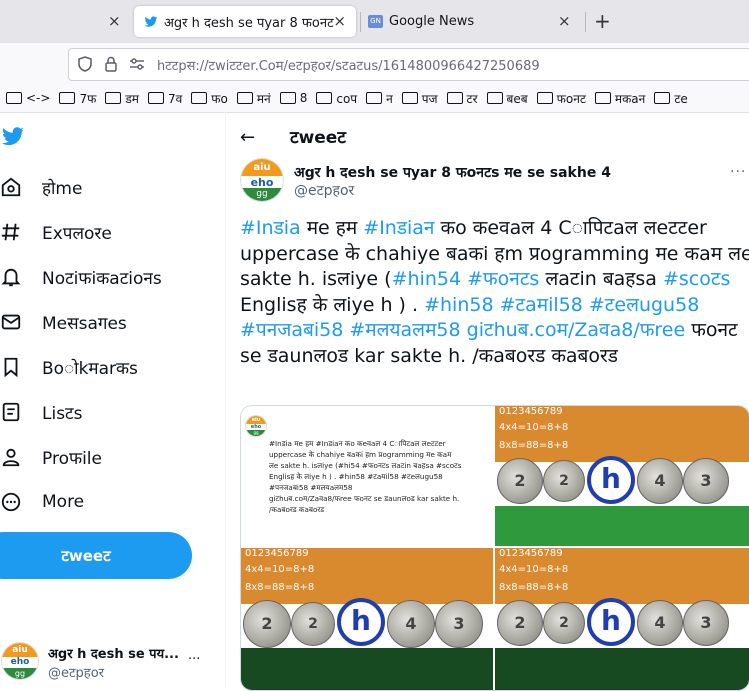 The height and width of the screenshot is (691, 749). I want to click on back-arrow-icon: ←, so click(247, 137).